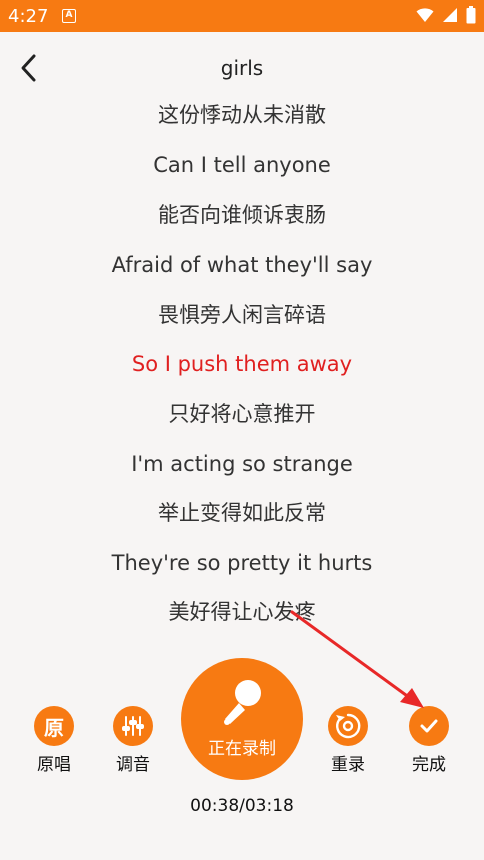 Image resolution: width=484 pixels, height=860 pixels. I want to click on status-bar: 4:27 A, so click(242, 16).